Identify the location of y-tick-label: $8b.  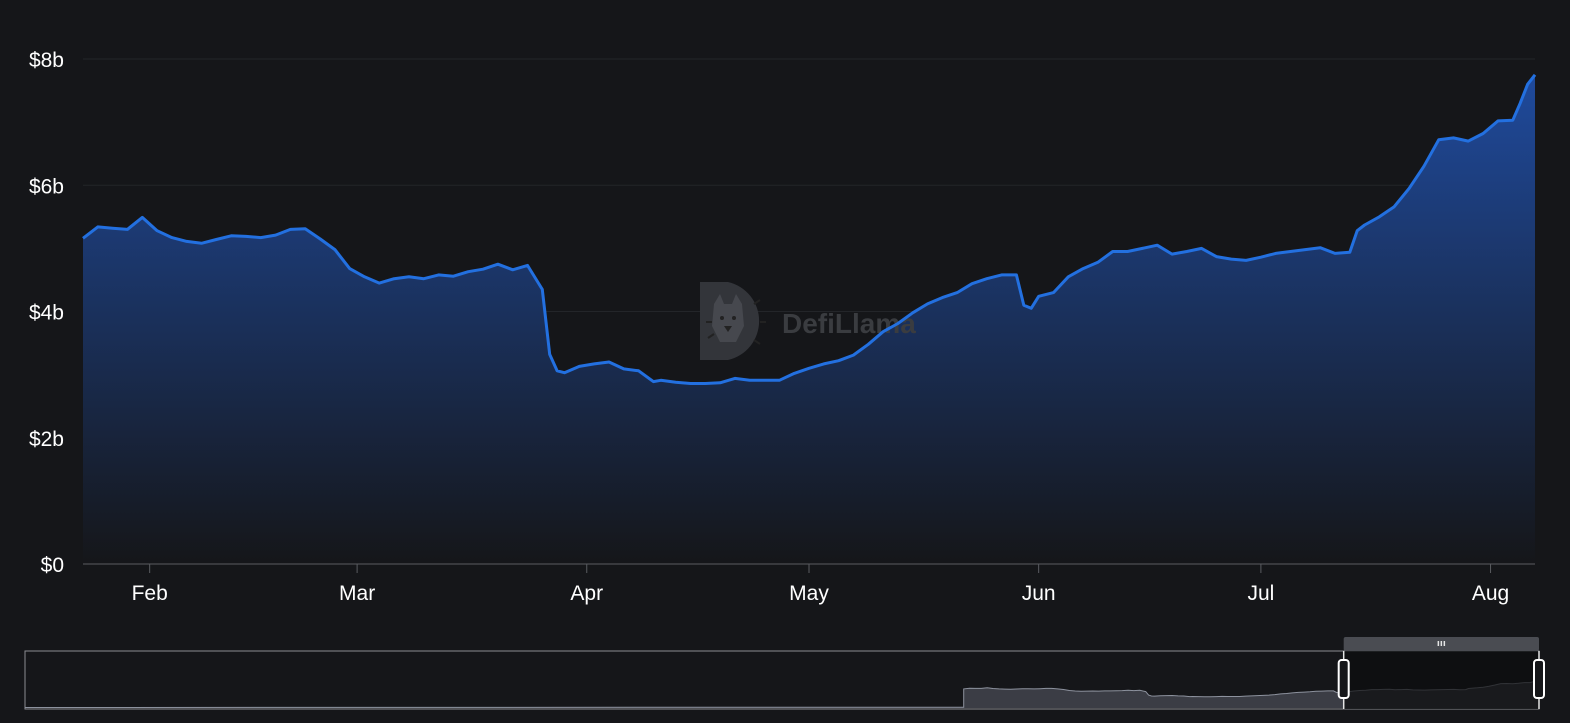
(46, 60).